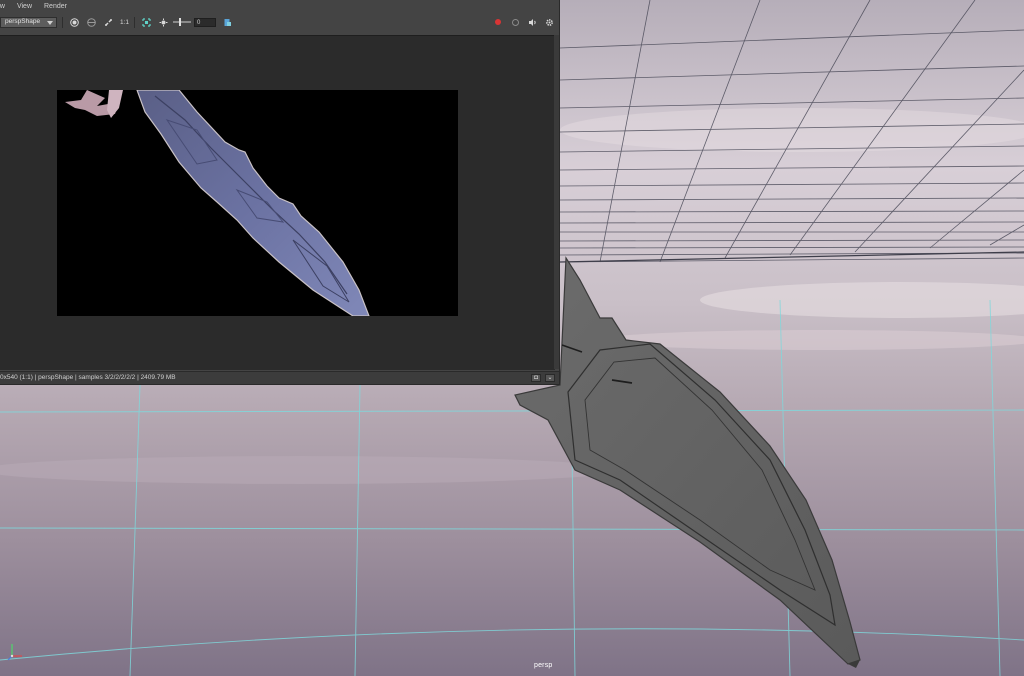 This screenshot has height=676, width=1024. I want to click on chevron-down-icon, so click(50, 22).